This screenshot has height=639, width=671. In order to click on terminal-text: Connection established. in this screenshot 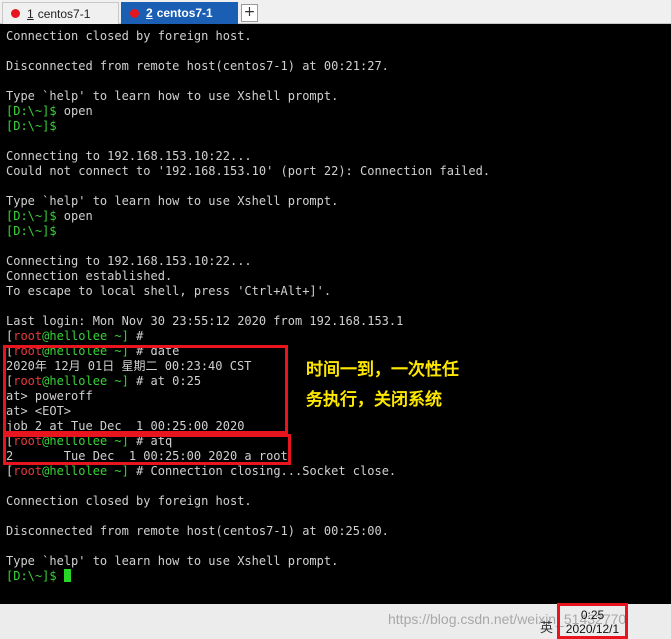, I will do `click(89, 276)`.